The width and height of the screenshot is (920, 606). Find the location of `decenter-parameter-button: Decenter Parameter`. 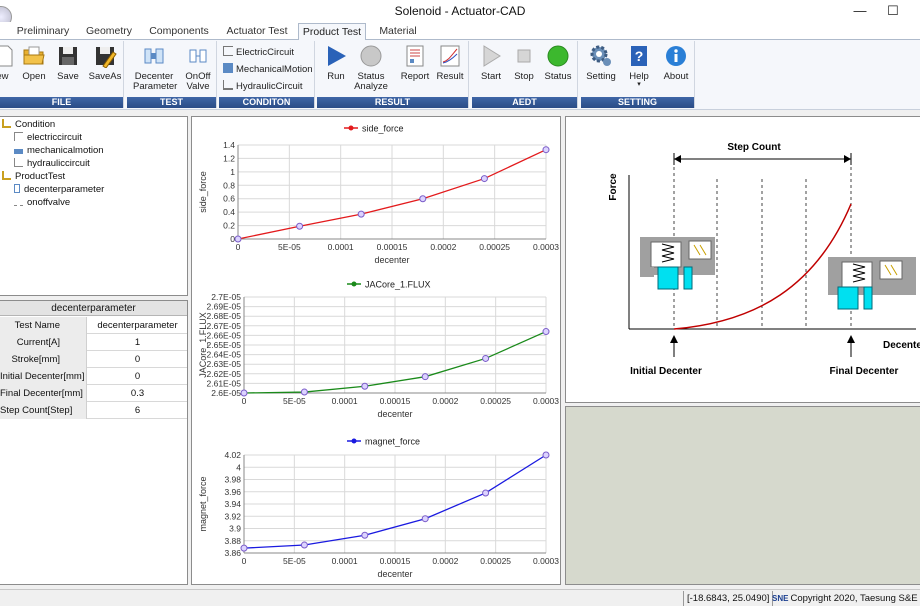

decenter-parameter-button: Decenter Parameter is located at coordinates (155, 68).